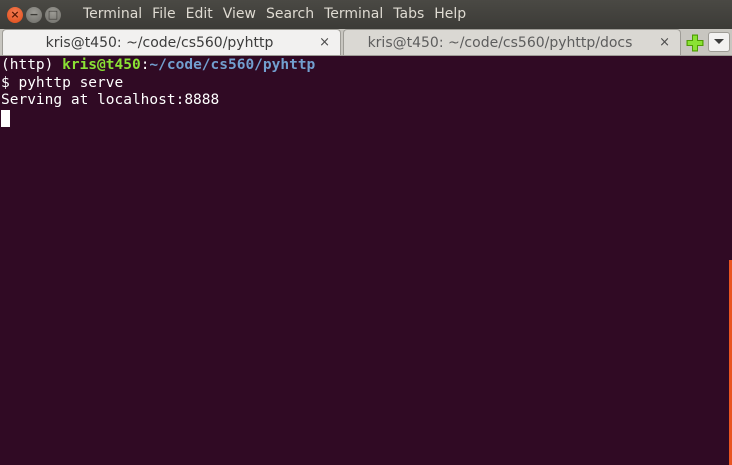 The image size is (732, 465). I want to click on menu-item-terminal: Terminal, so click(353, 14).